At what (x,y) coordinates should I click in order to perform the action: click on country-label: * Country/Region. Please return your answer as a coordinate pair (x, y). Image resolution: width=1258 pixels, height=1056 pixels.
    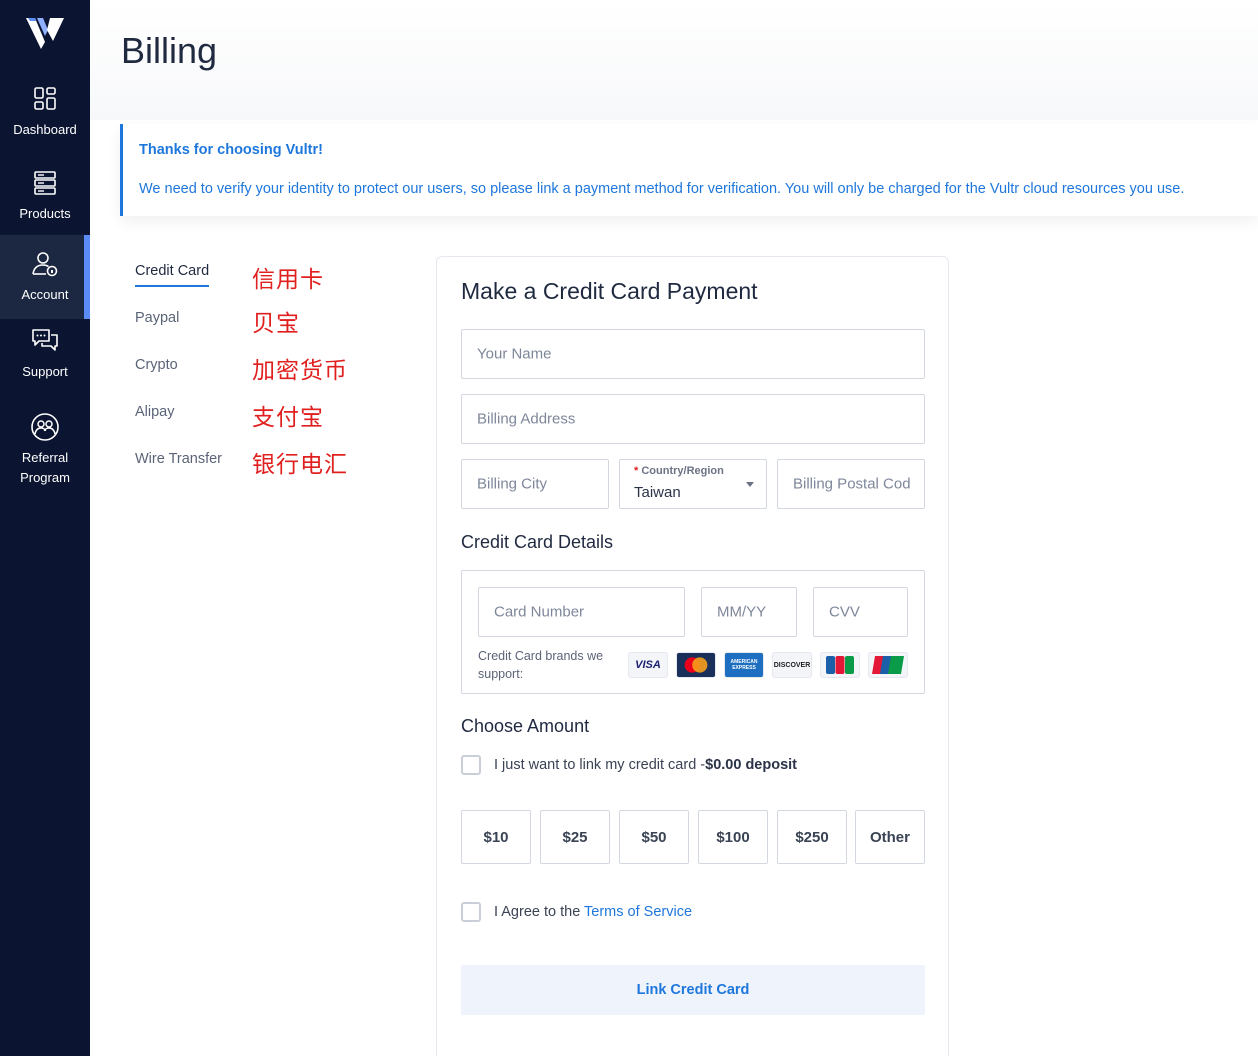
    Looking at the image, I should click on (679, 471).